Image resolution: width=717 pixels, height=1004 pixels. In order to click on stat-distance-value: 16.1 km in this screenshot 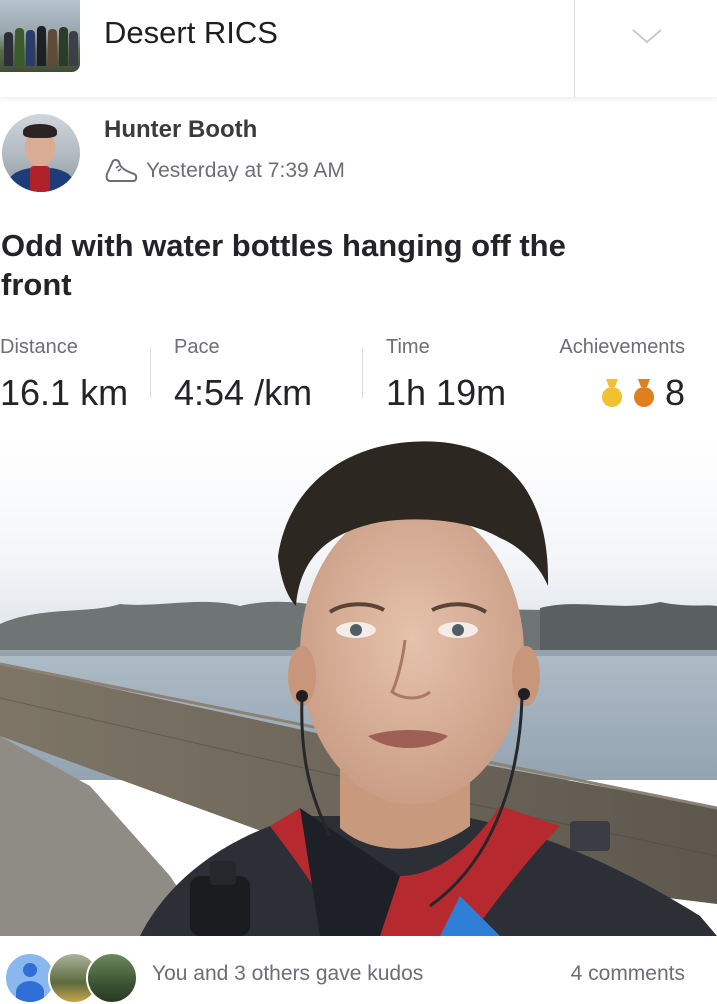, I will do `click(64, 392)`.